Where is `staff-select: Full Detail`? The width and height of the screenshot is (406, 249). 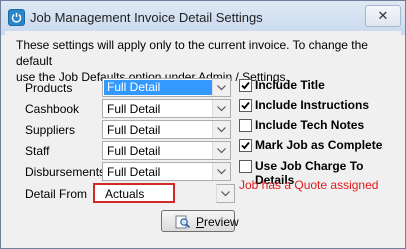 staff-select: Full Detail is located at coordinates (166, 150).